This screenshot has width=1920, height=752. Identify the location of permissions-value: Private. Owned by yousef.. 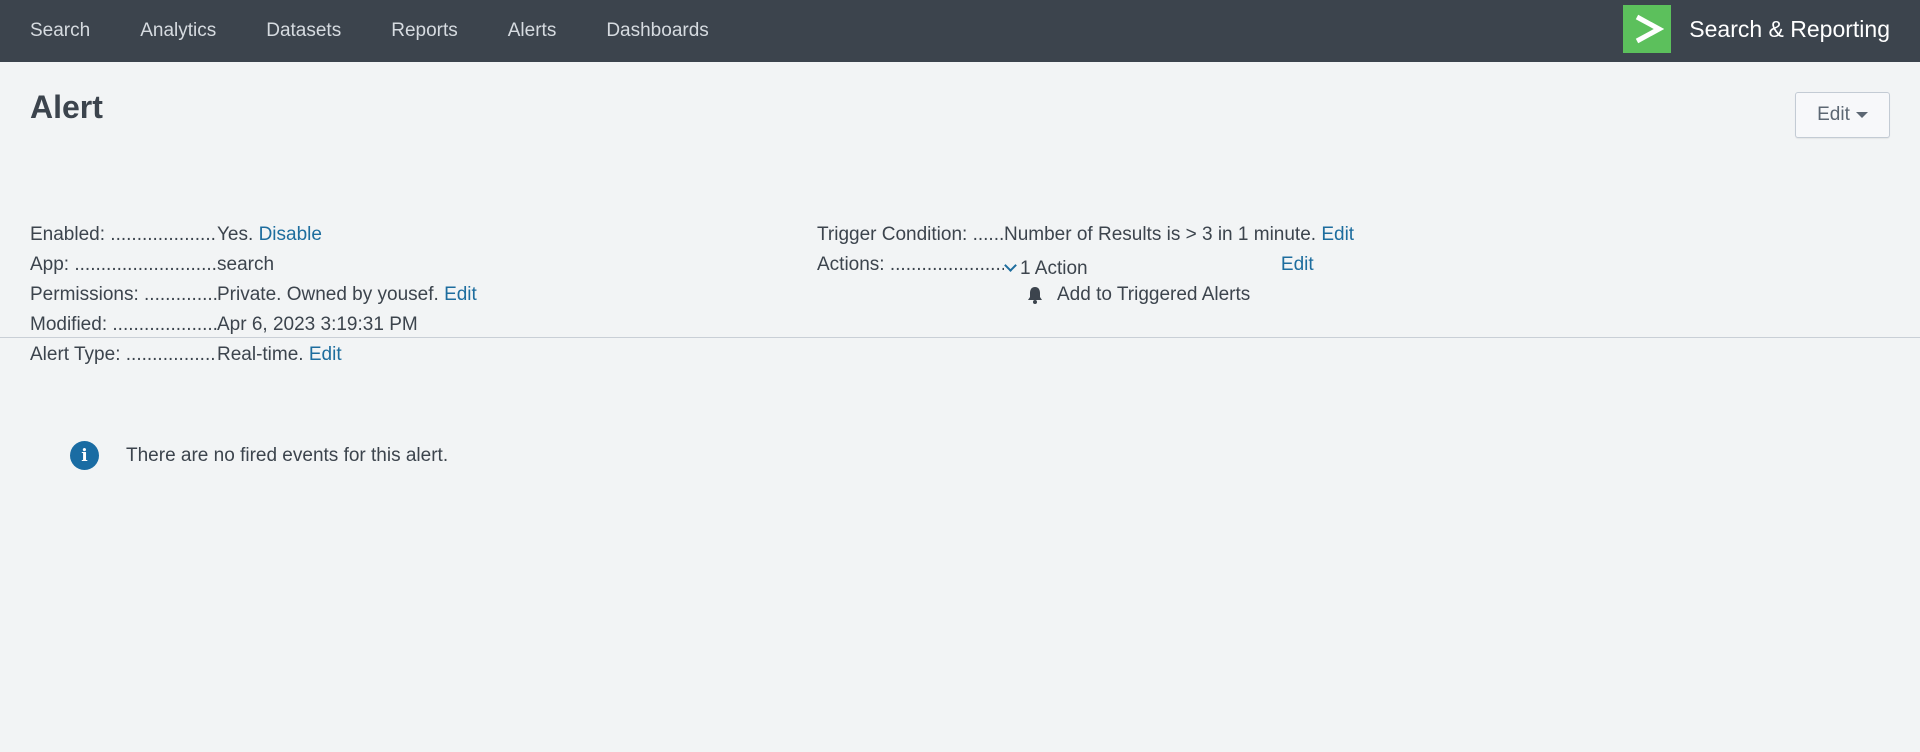
(328, 294).